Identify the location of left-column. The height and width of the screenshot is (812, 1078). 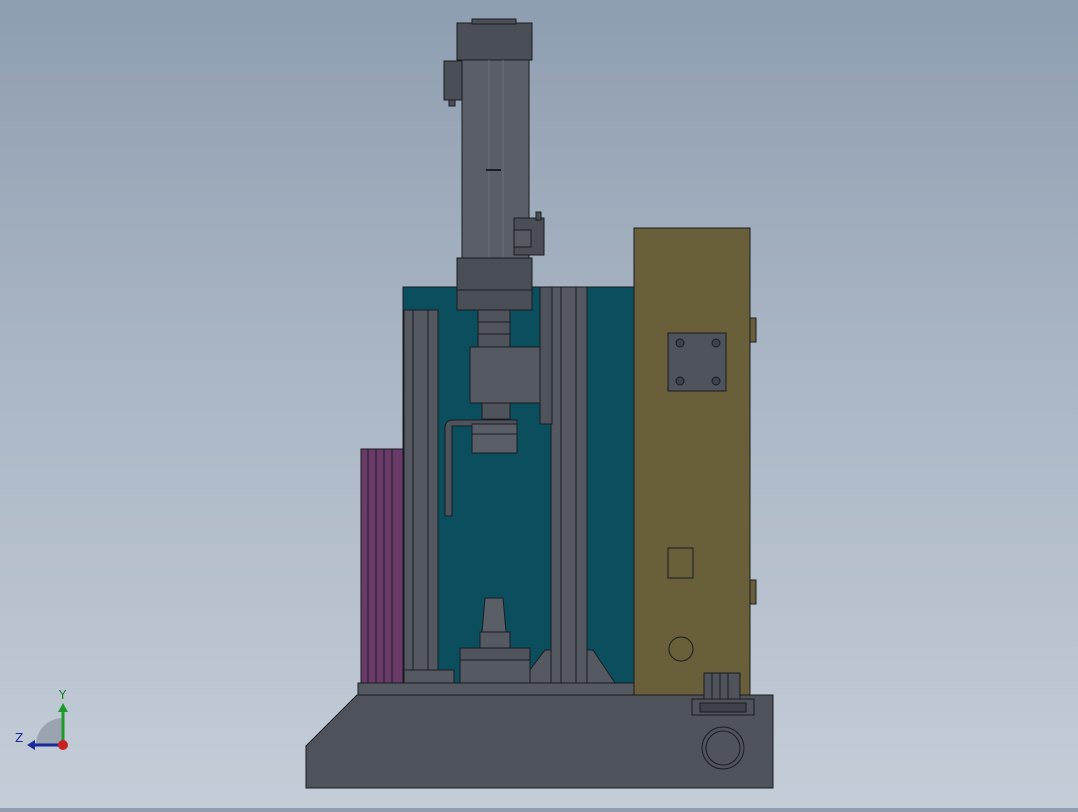
(421, 496).